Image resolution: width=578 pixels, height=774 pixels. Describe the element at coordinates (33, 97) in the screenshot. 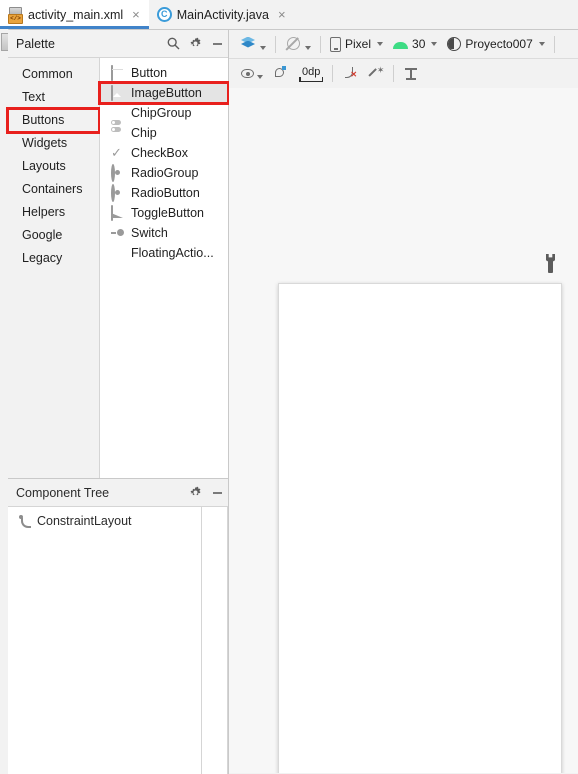

I see `category-label: Text` at that location.